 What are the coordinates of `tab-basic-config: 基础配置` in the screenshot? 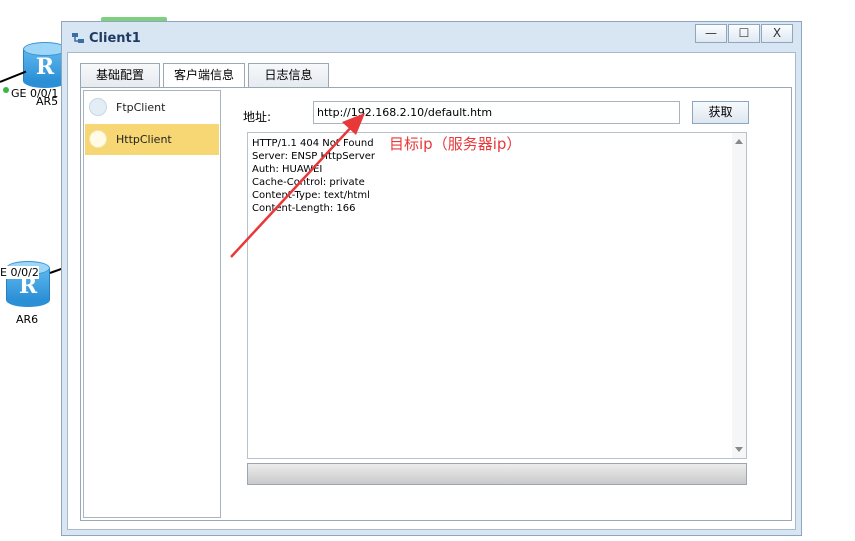 It's located at (120, 75).